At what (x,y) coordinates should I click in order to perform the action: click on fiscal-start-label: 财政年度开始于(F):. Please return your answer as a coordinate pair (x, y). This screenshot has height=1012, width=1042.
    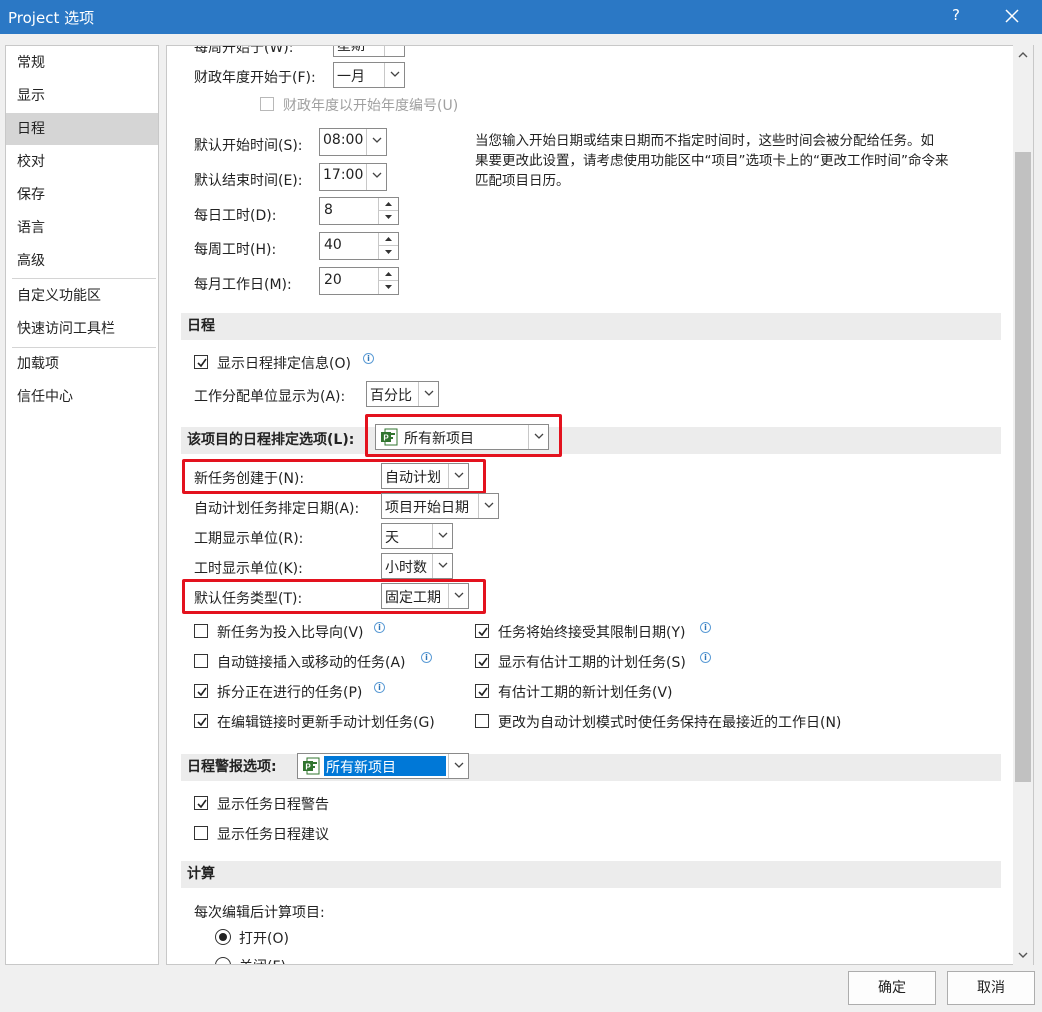
    Looking at the image, I should click on (255, 78).